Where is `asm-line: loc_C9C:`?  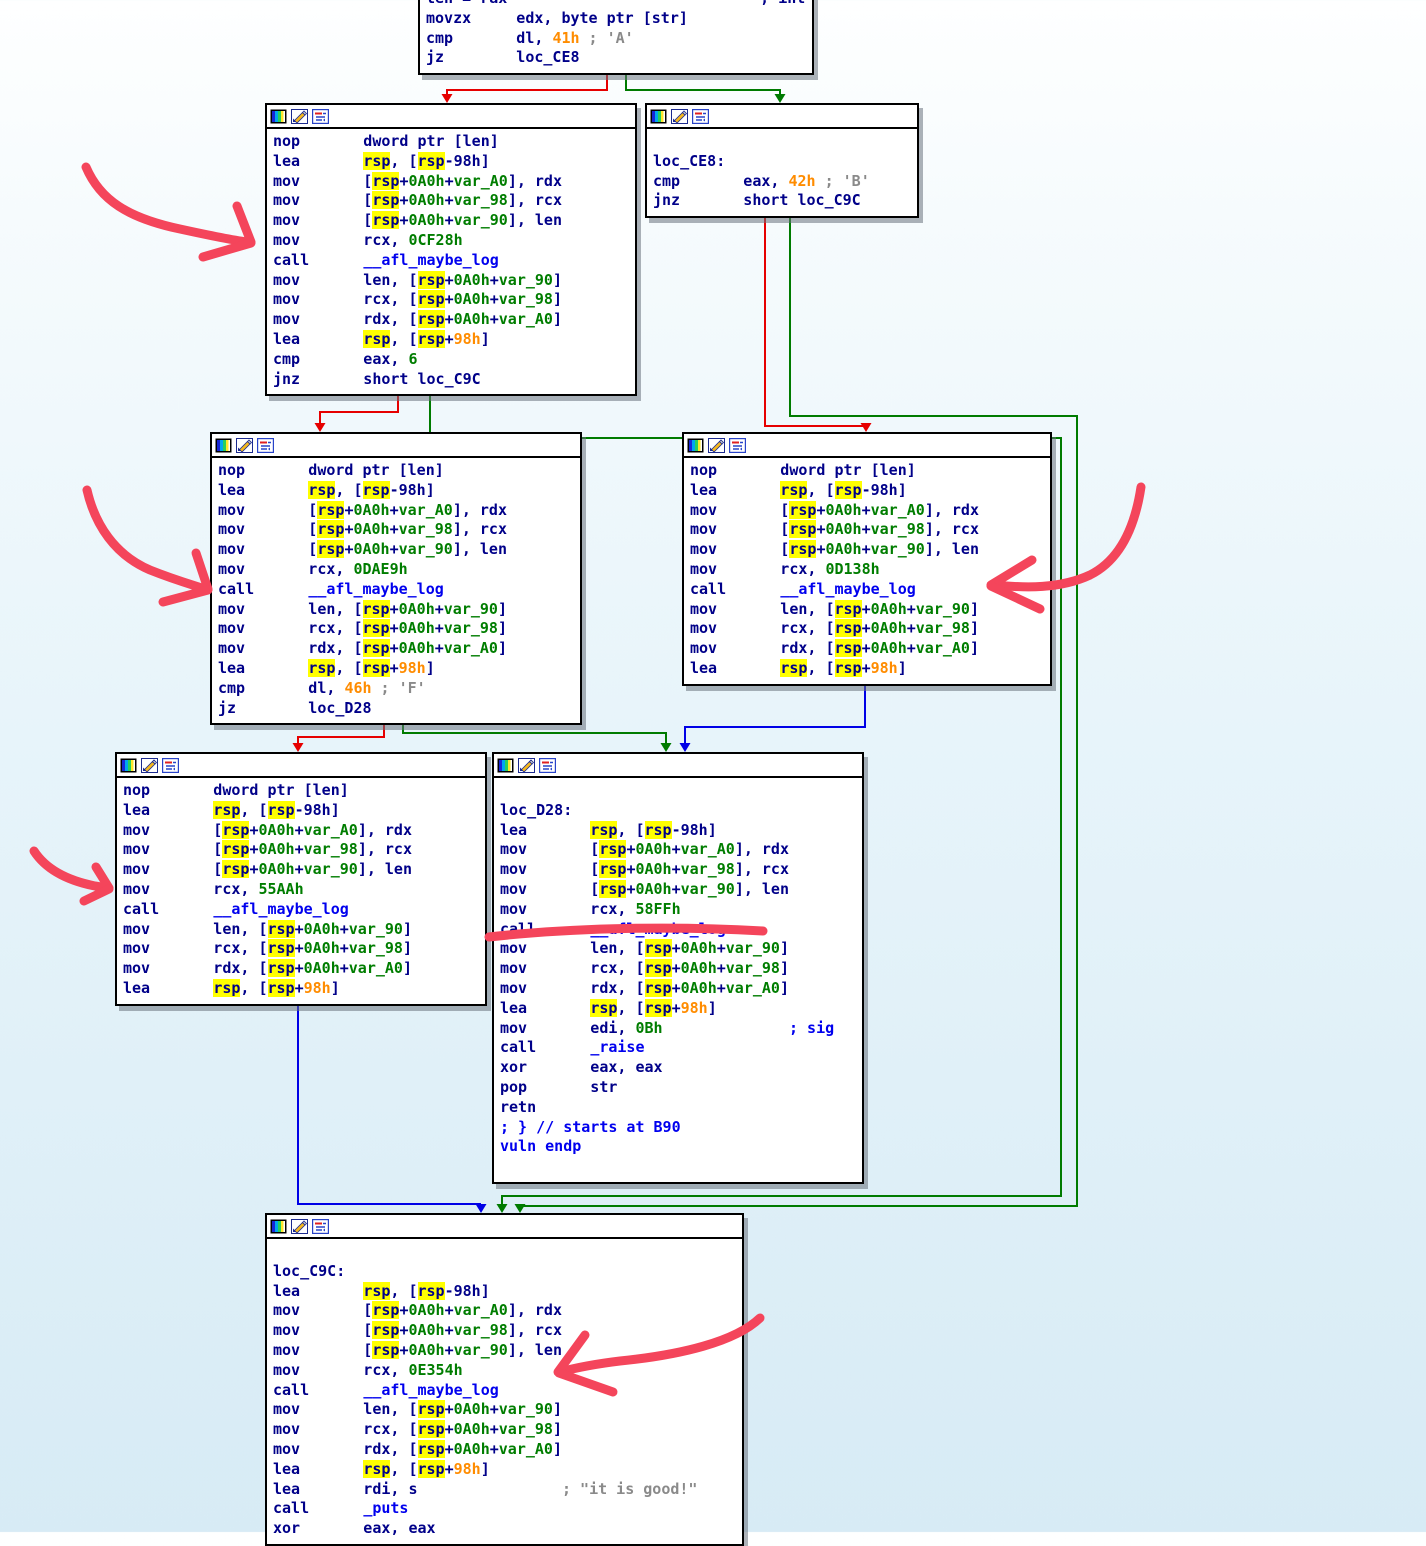 asm-line: loc_C9C: is located at coordinates (505, 1272).